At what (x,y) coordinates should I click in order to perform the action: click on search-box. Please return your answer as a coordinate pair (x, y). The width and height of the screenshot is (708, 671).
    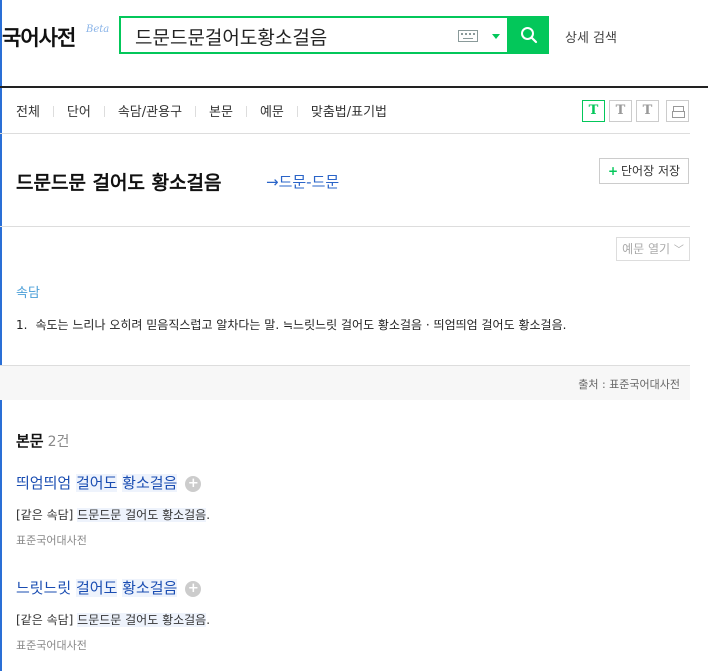
    Looking at the image, I should click on (314, 35).